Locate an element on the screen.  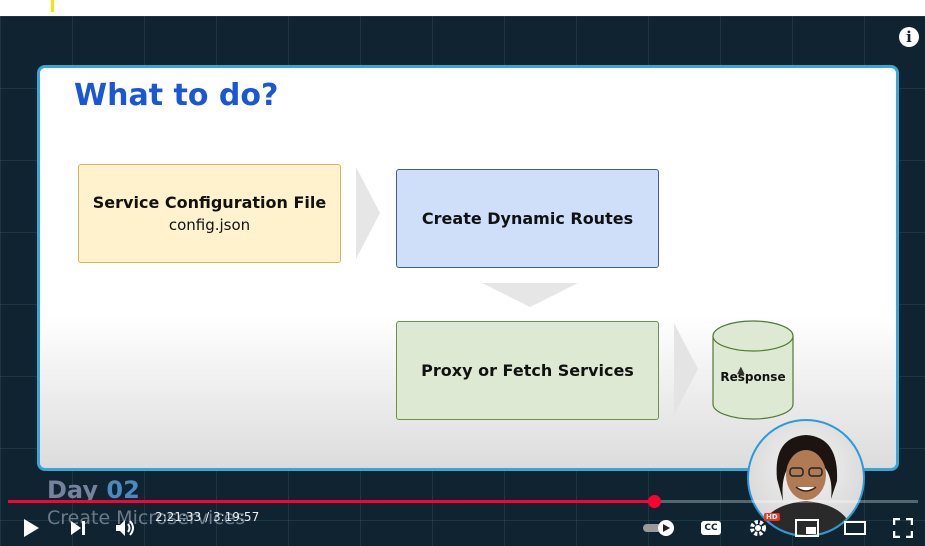
box-subtitle: config.json is located at coordinates (209, 225).